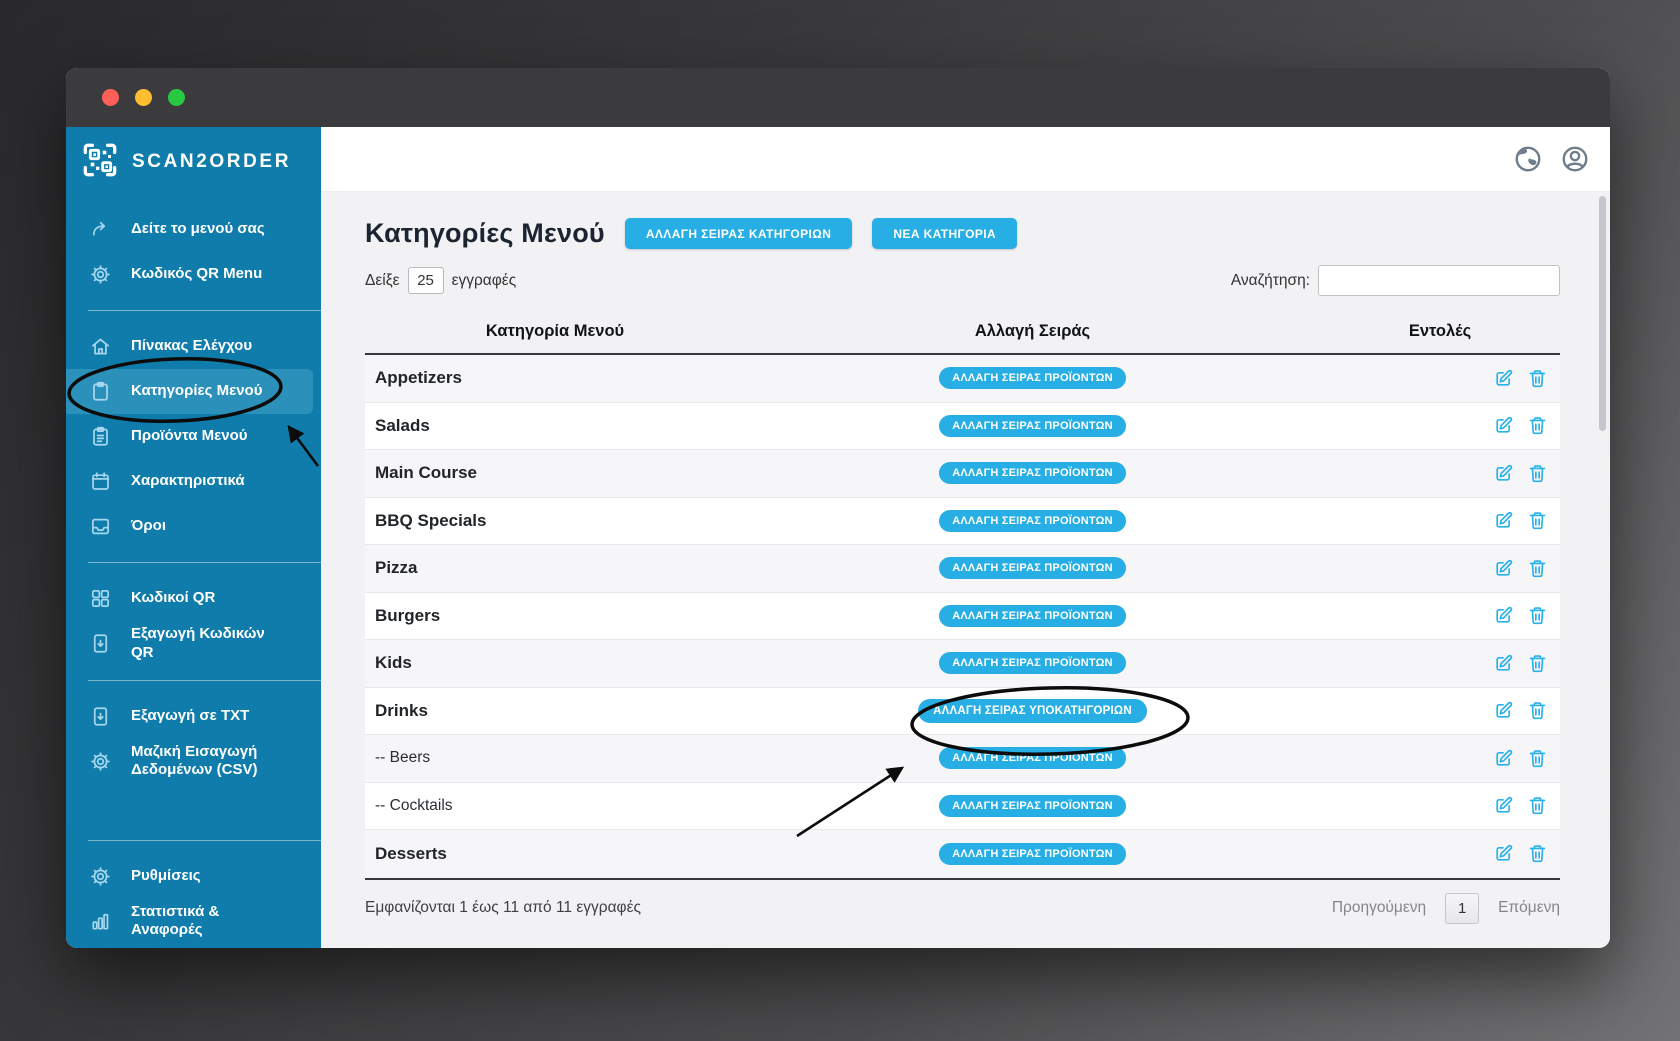 This screenshot has width=1680, height=1041. Describe the element at coordinates (198, 229) in the screenshot. I see `sidebar-item-label: Δείτε το μενού σας` at that location.